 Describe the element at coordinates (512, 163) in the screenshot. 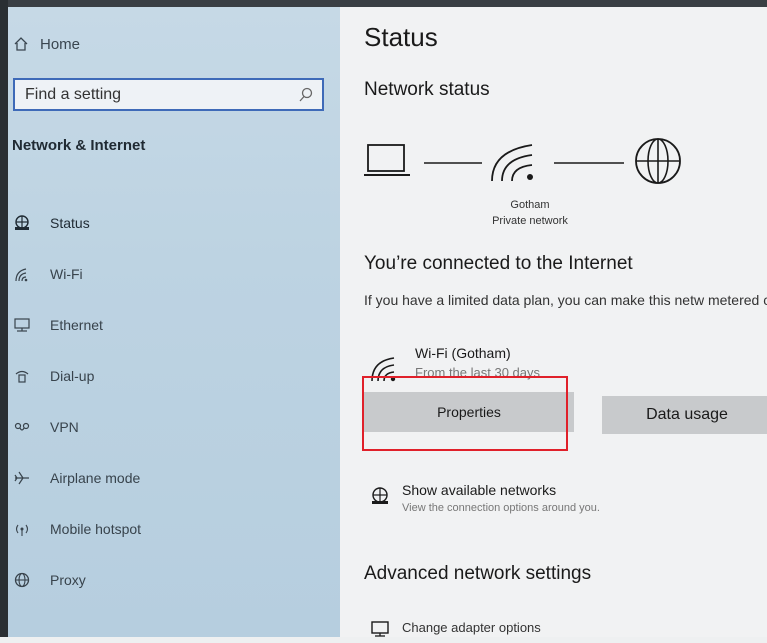

I see `wifi-signal-icon` at that location.